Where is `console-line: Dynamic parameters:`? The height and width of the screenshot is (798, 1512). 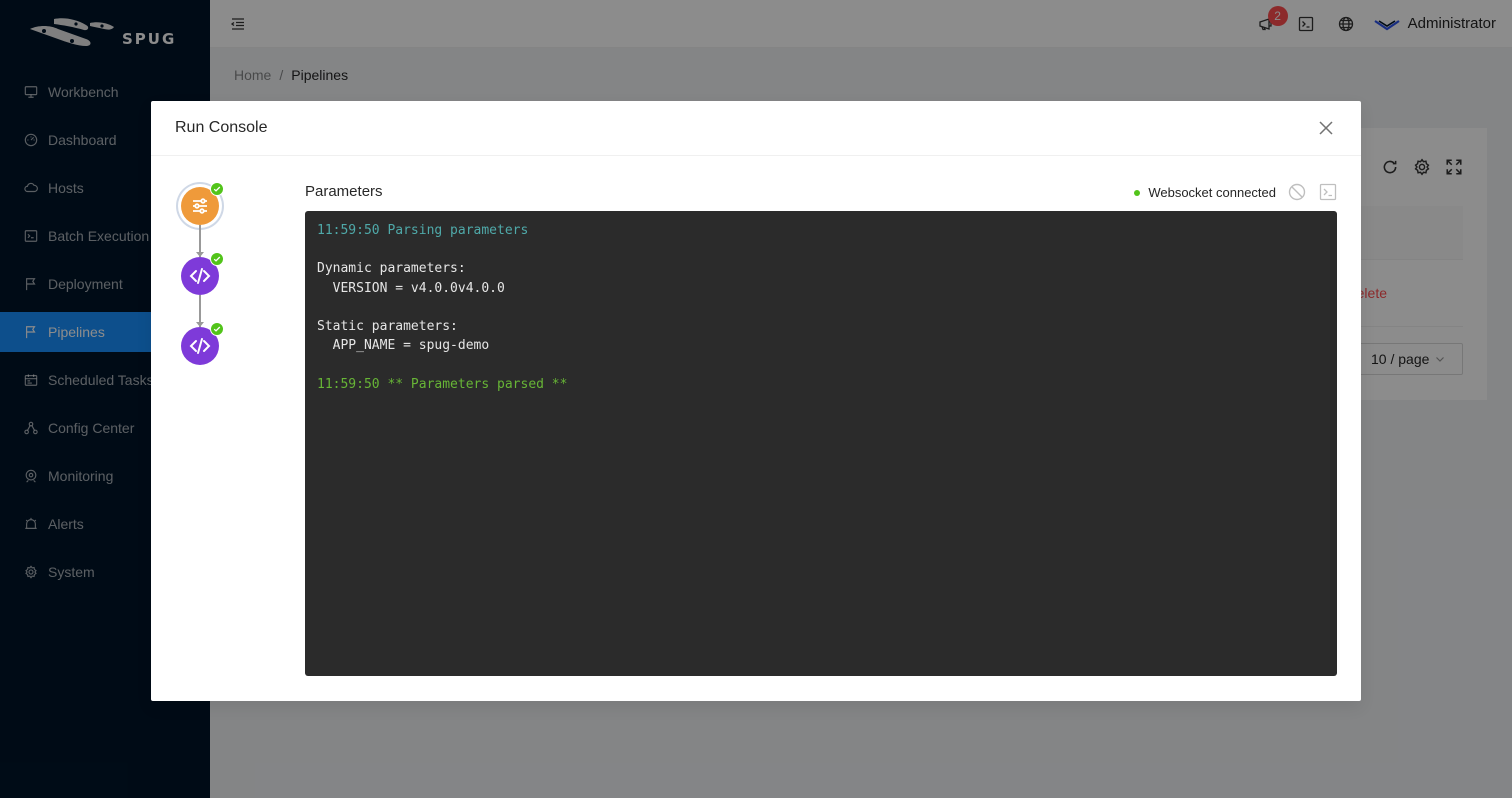
console-line: Dynamic parameters: is located at coordinates (391, 269).